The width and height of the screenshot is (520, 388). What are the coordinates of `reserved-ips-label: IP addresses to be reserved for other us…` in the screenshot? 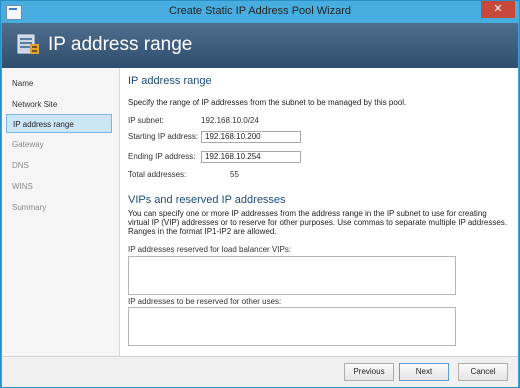 It's located at (205, 301).